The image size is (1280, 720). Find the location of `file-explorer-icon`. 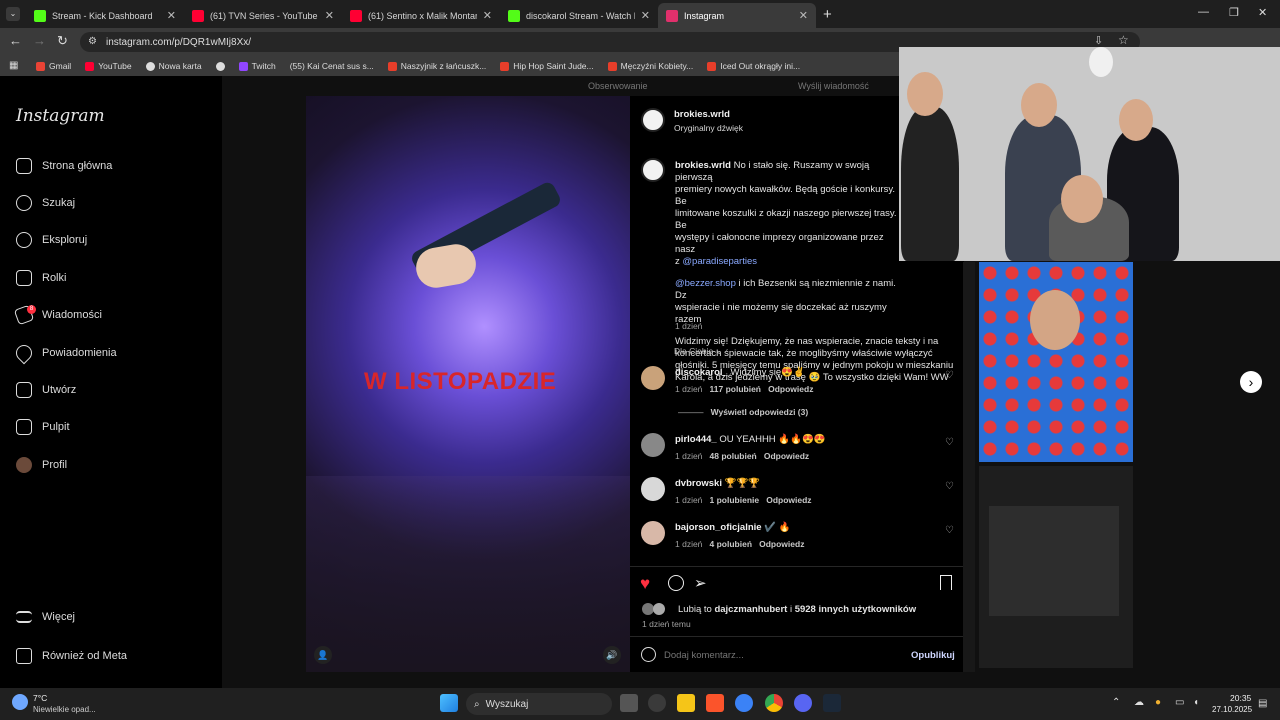

file-explorer-icon is located at coordinates (686, 703).